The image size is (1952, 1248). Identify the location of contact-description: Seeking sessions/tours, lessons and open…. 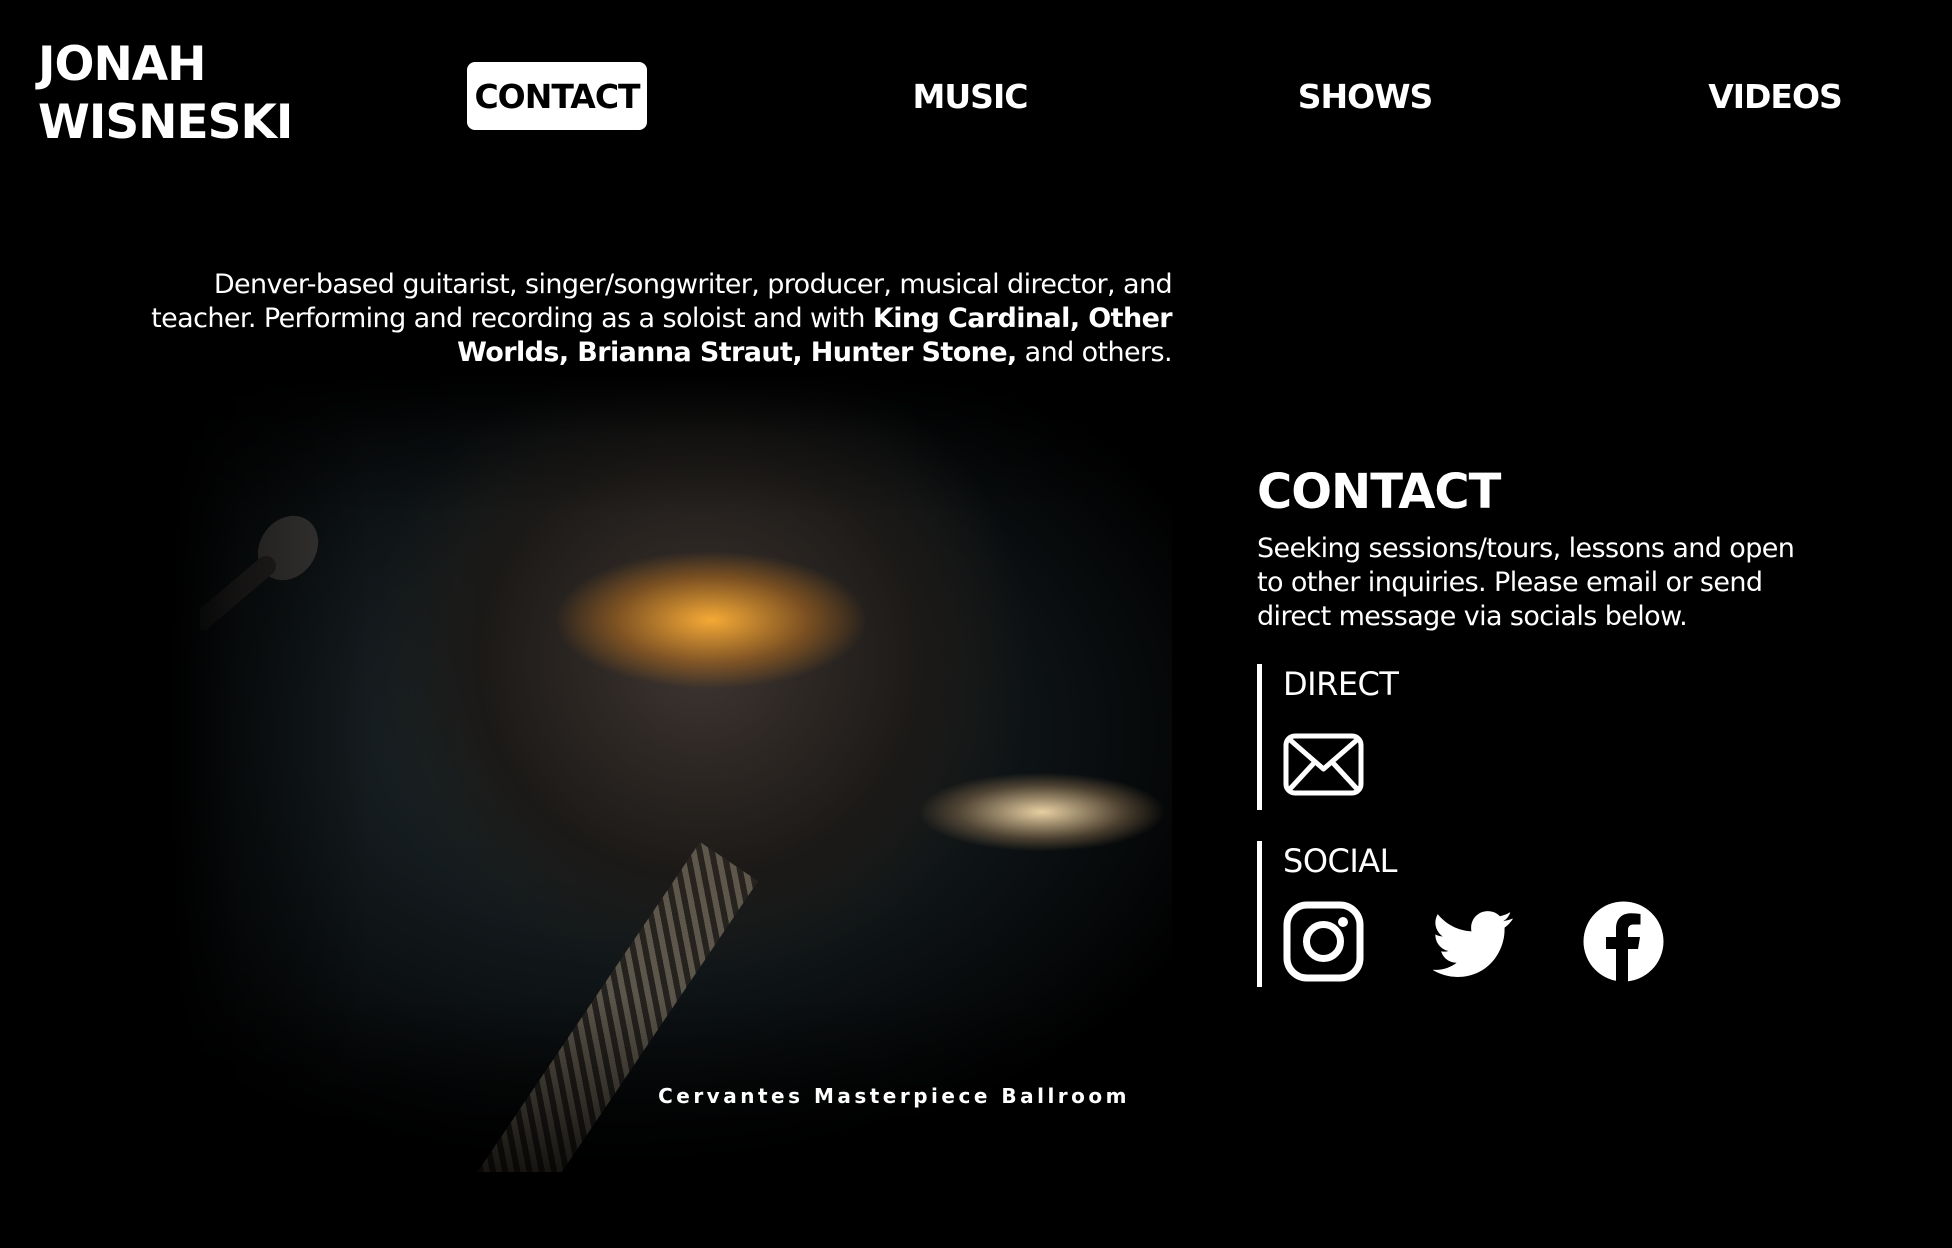
(1526, 582).